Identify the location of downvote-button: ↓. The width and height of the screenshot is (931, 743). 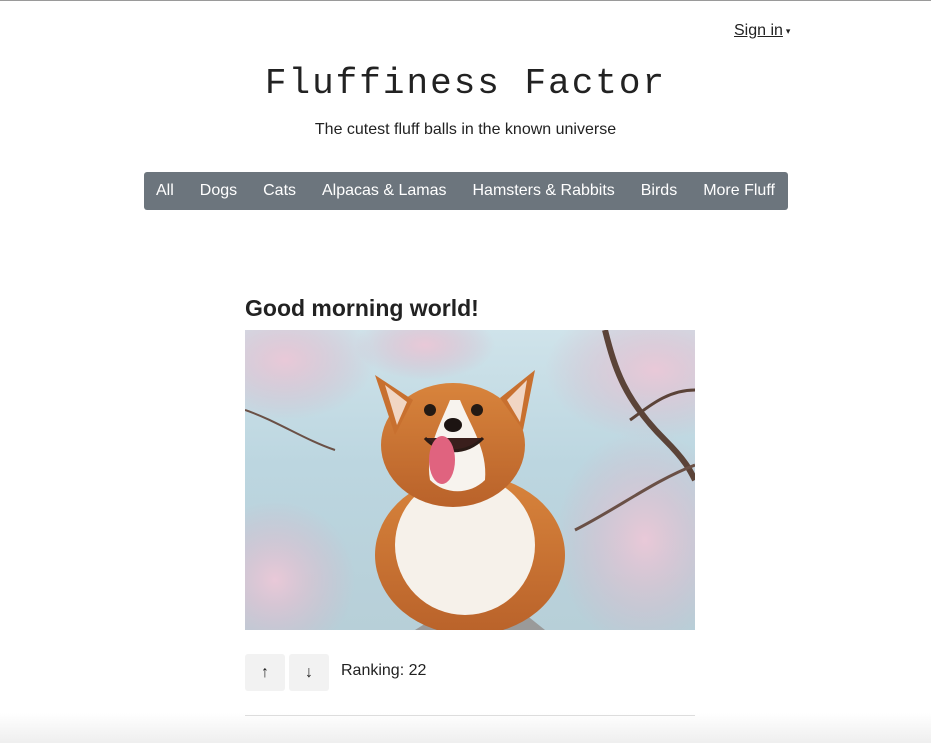
(309, 672).